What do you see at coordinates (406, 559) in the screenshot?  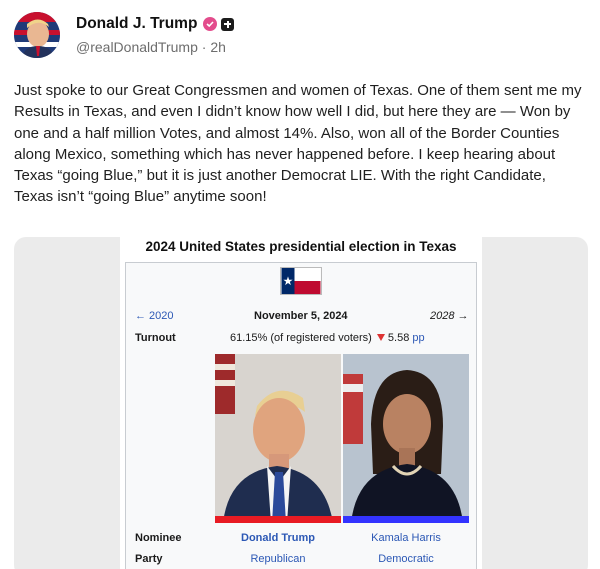 I see `democratic-party-link: Democratic` at bounding box center [406, 559].